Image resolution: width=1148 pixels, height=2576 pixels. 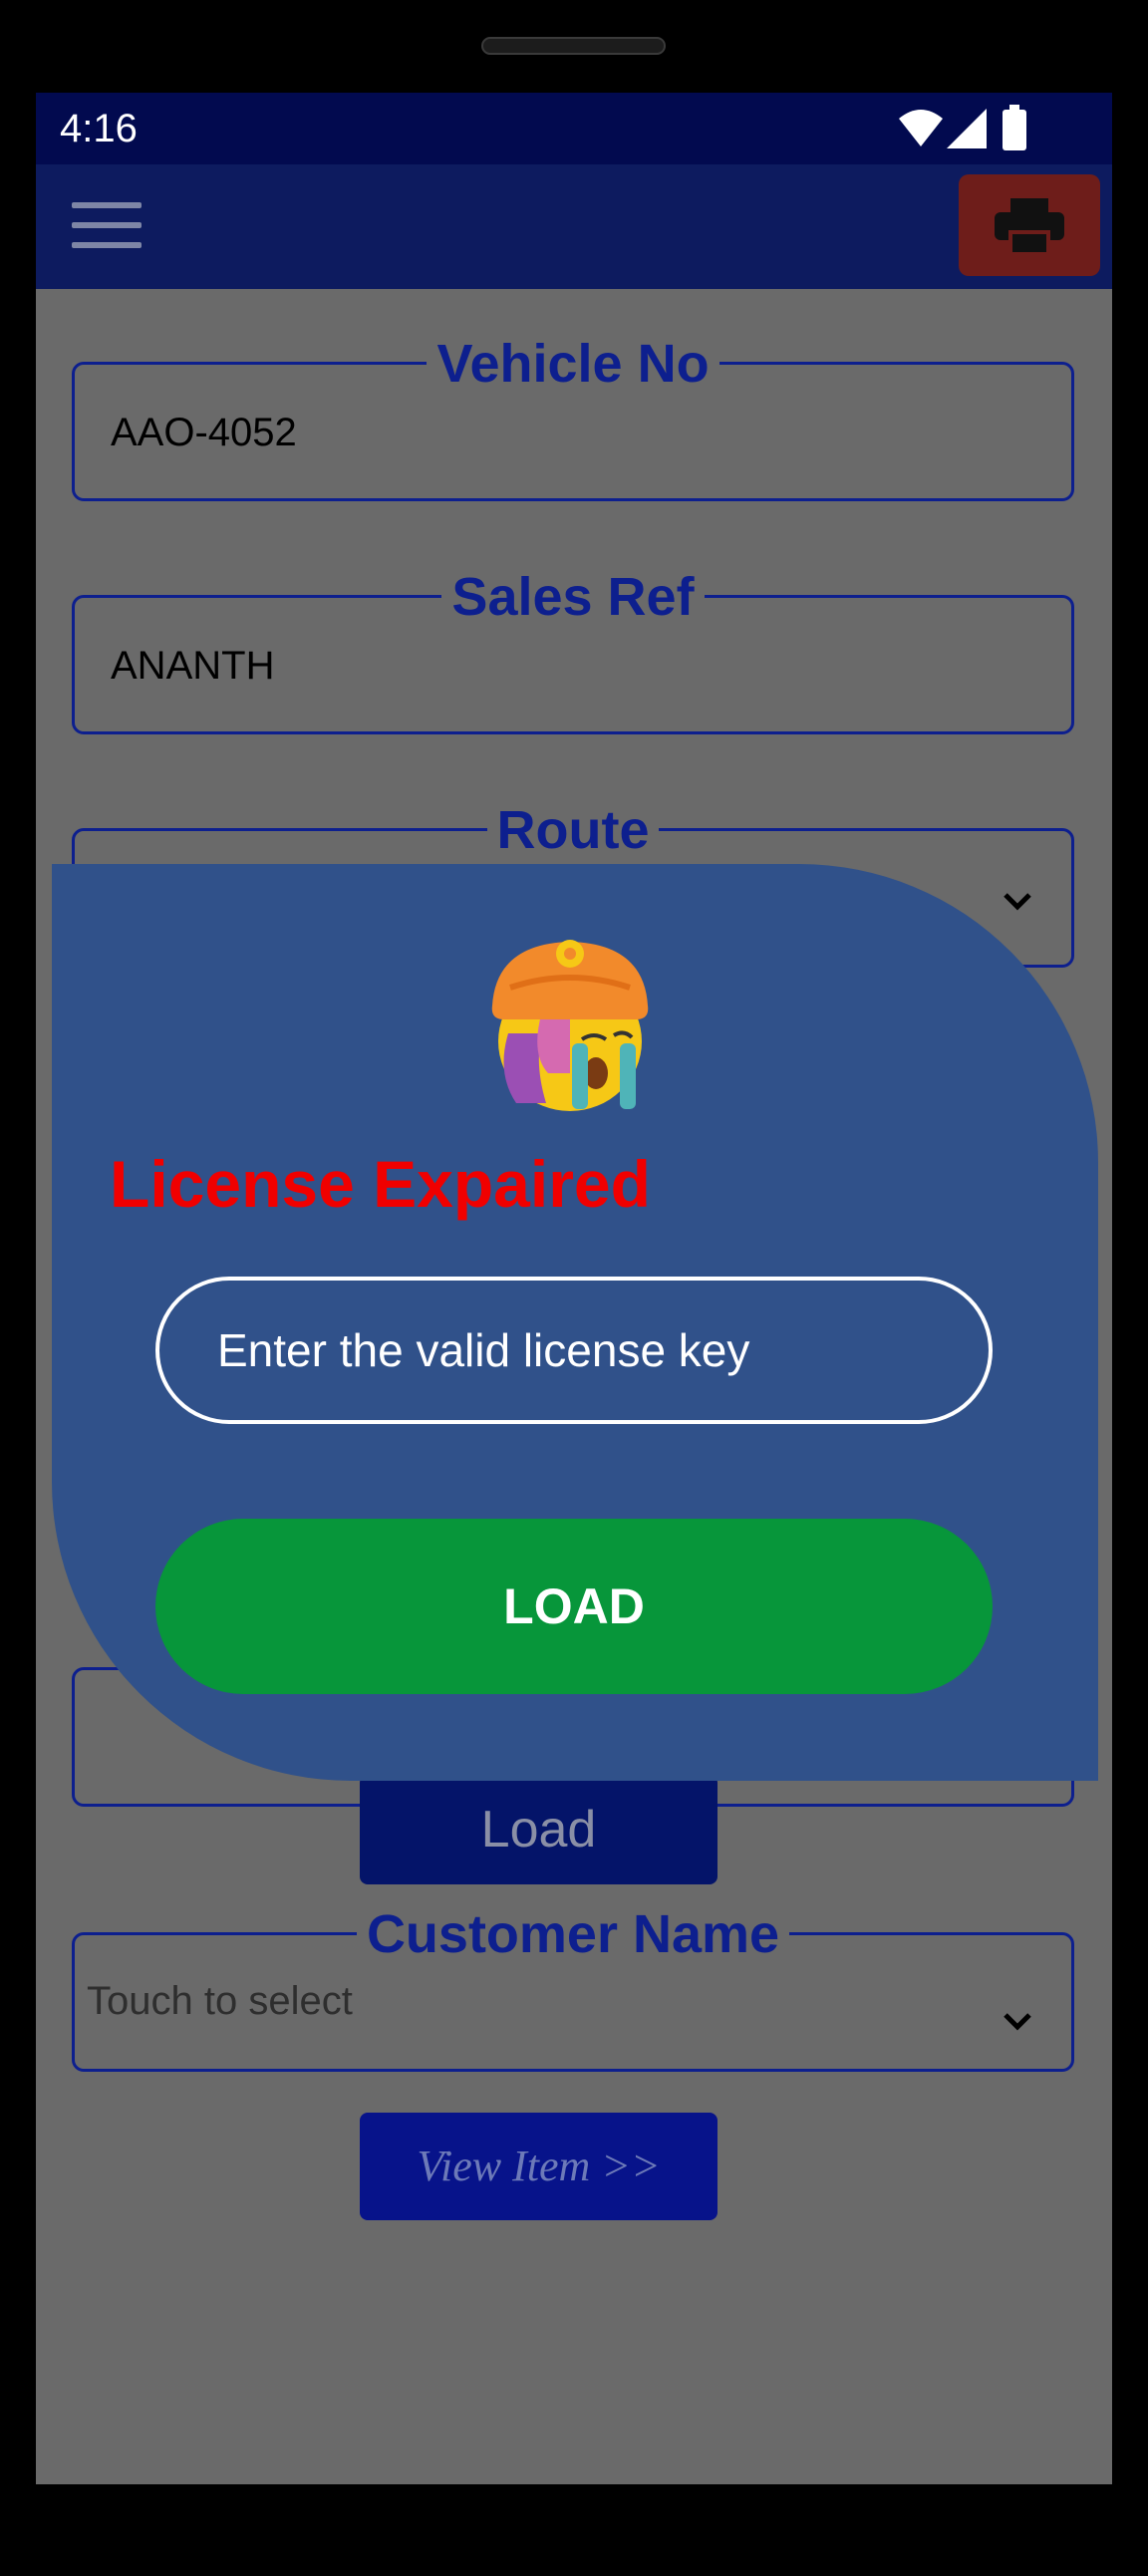 What do you see at coordinates (967, 128) in the screenshot?
I see `cellular-signal-icon` at bounding box center [967, 128].